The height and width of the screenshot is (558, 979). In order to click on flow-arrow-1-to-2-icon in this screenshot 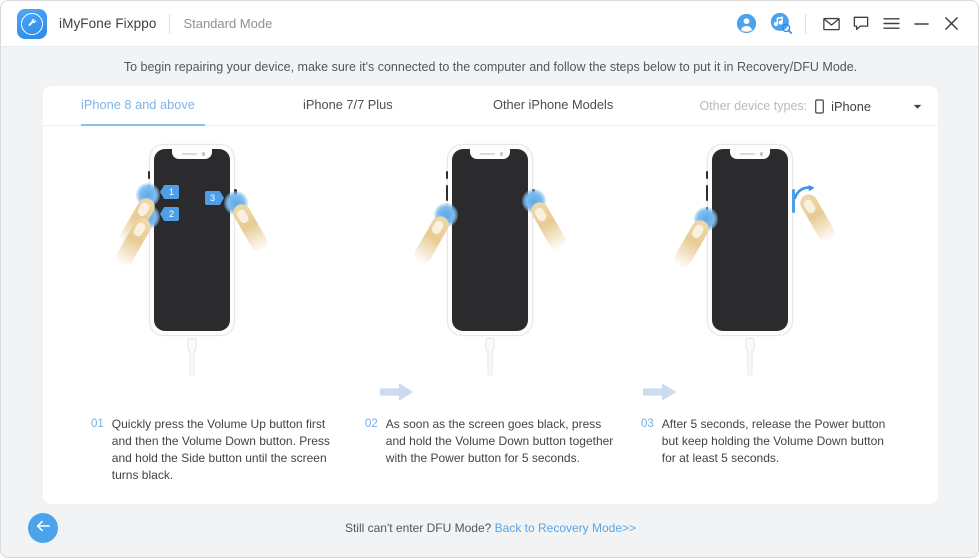, I will do `click(397, 394)`.